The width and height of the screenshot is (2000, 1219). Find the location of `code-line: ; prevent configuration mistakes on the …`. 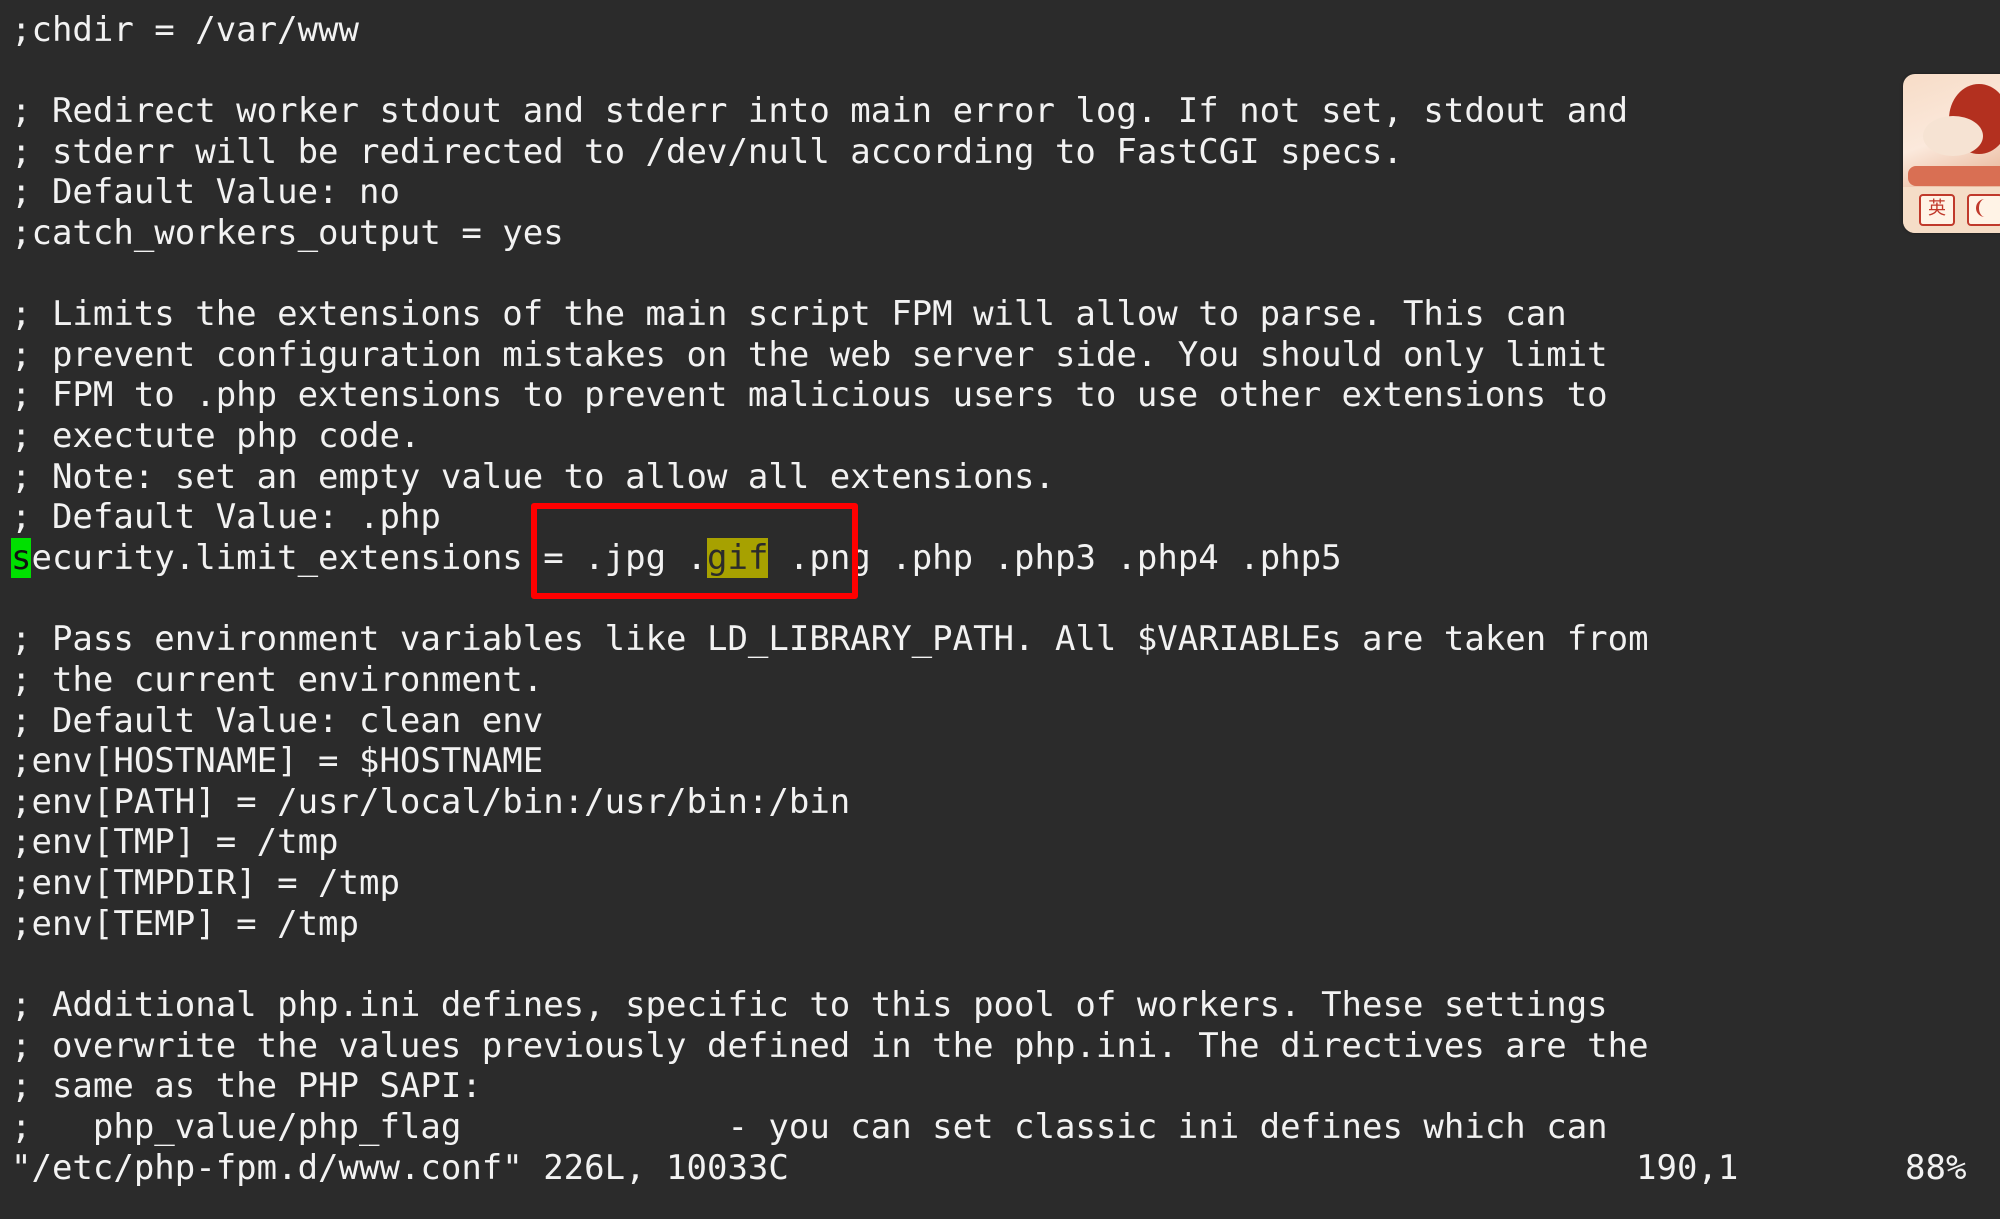

code-line: ; prevent configuration mistakes on the … is located at coordinates (809, 355).